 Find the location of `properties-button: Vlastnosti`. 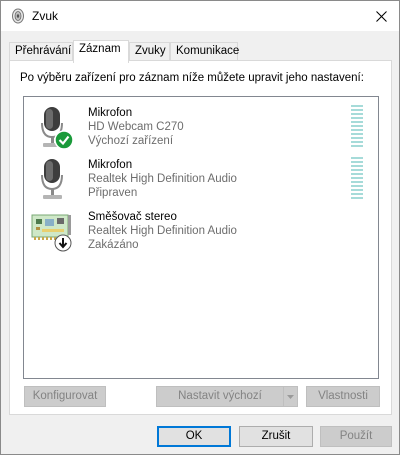

properties-button: Vlastnosti is located at coordinates (343, 396).